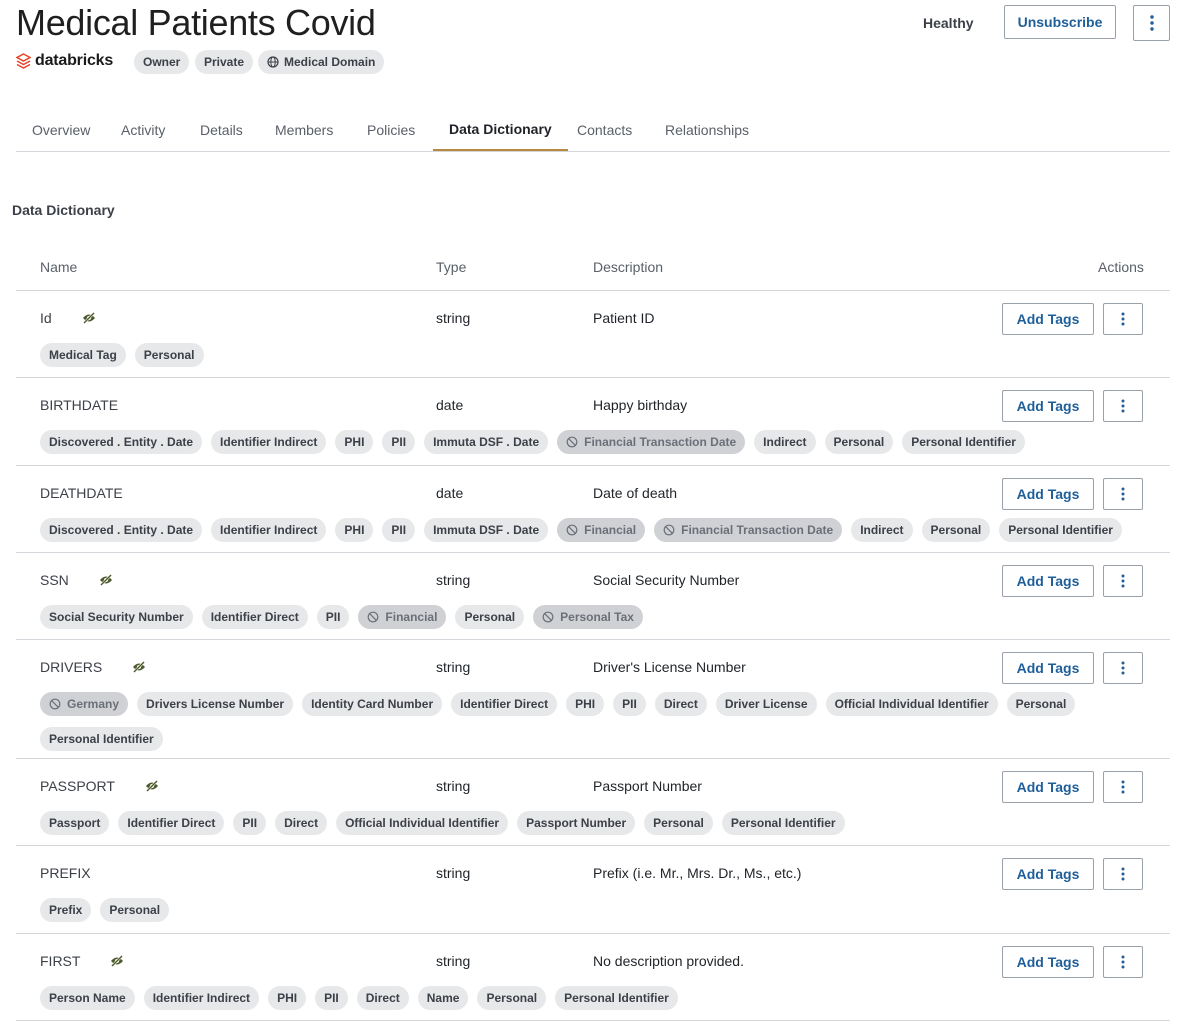 The width and height of the screenshot is (1181, 1022). What do you see at coordinates (321, 62) in the screenshot?
I see `domain-chip: Medical Domain` at bounding box center [321, 62].